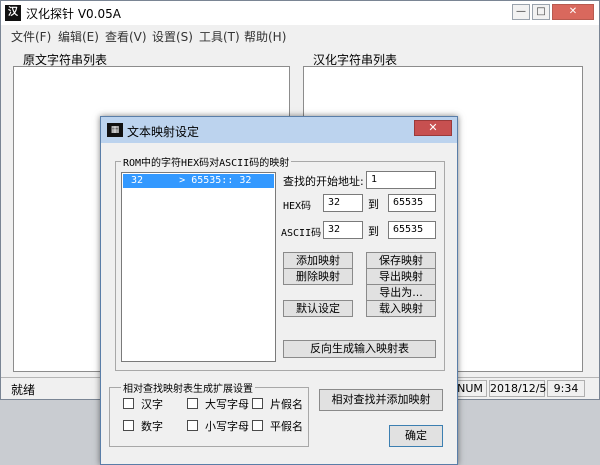 Image resolution: width=600 pixels, height=465 pixels. What do you see at coordinates (78, 36) in the screenshot?
I see `menu-edit: 编辑(E)` at bounding box center [78, 36].